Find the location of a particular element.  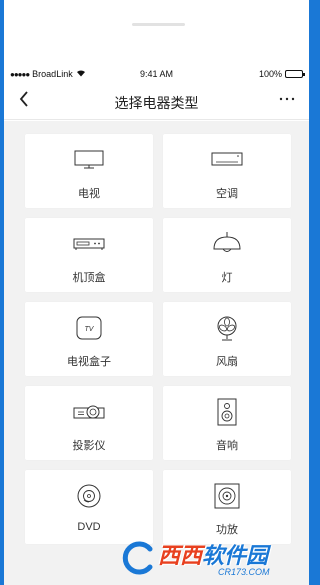

speaker-icon is located at coordinates (227, 412).